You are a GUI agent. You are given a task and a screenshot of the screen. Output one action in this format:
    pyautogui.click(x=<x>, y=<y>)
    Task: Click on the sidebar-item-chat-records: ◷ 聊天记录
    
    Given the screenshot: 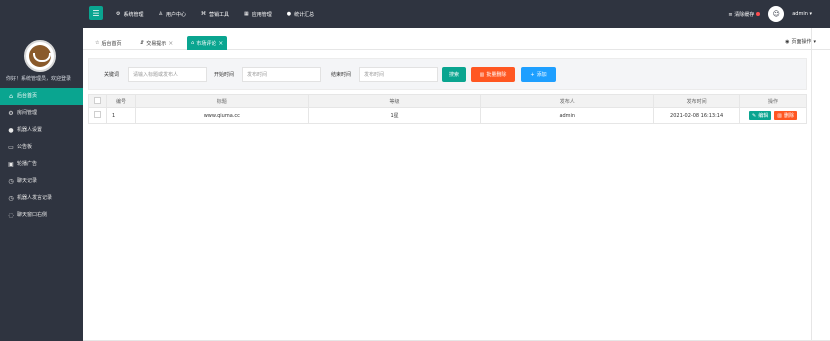 What is the action you would take?
    pyautogui.click(x=41, y=181)
    